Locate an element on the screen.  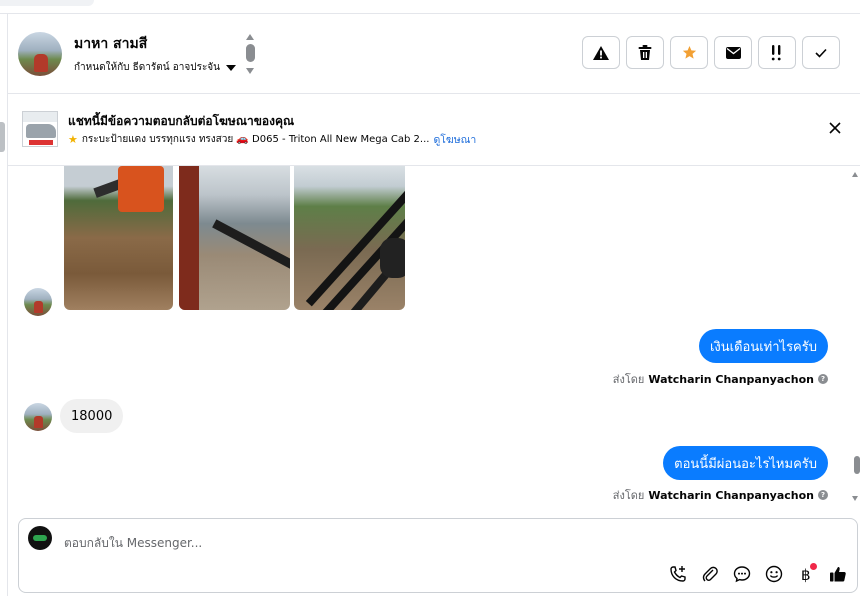
mark-spam-button is located at coordinates (601, 52).